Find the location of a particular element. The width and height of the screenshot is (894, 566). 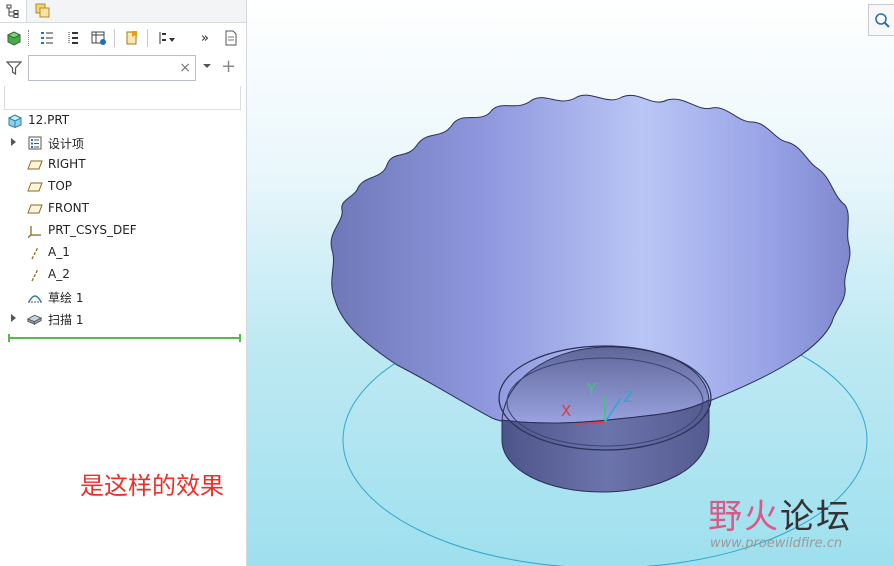

tree-settings-icon is located at coordinates (167, 38).